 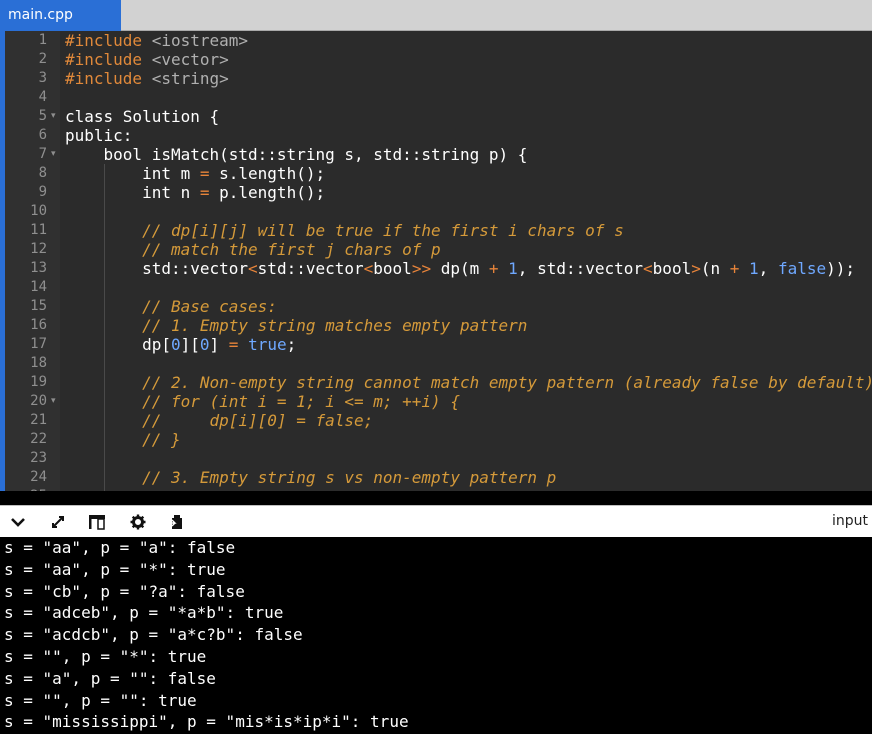 I want to click on code-comment: // for (int i = 1; i <= m; ++i) {, so click(x=262, y=401).